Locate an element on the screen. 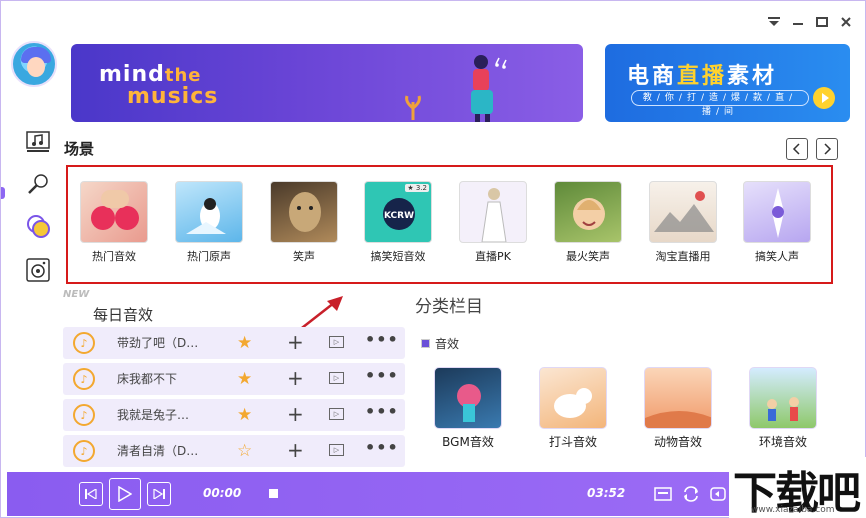 The width and height of the screenshot is (866, 518). category-label: 动物音效 is located at coordinates (677, 442).